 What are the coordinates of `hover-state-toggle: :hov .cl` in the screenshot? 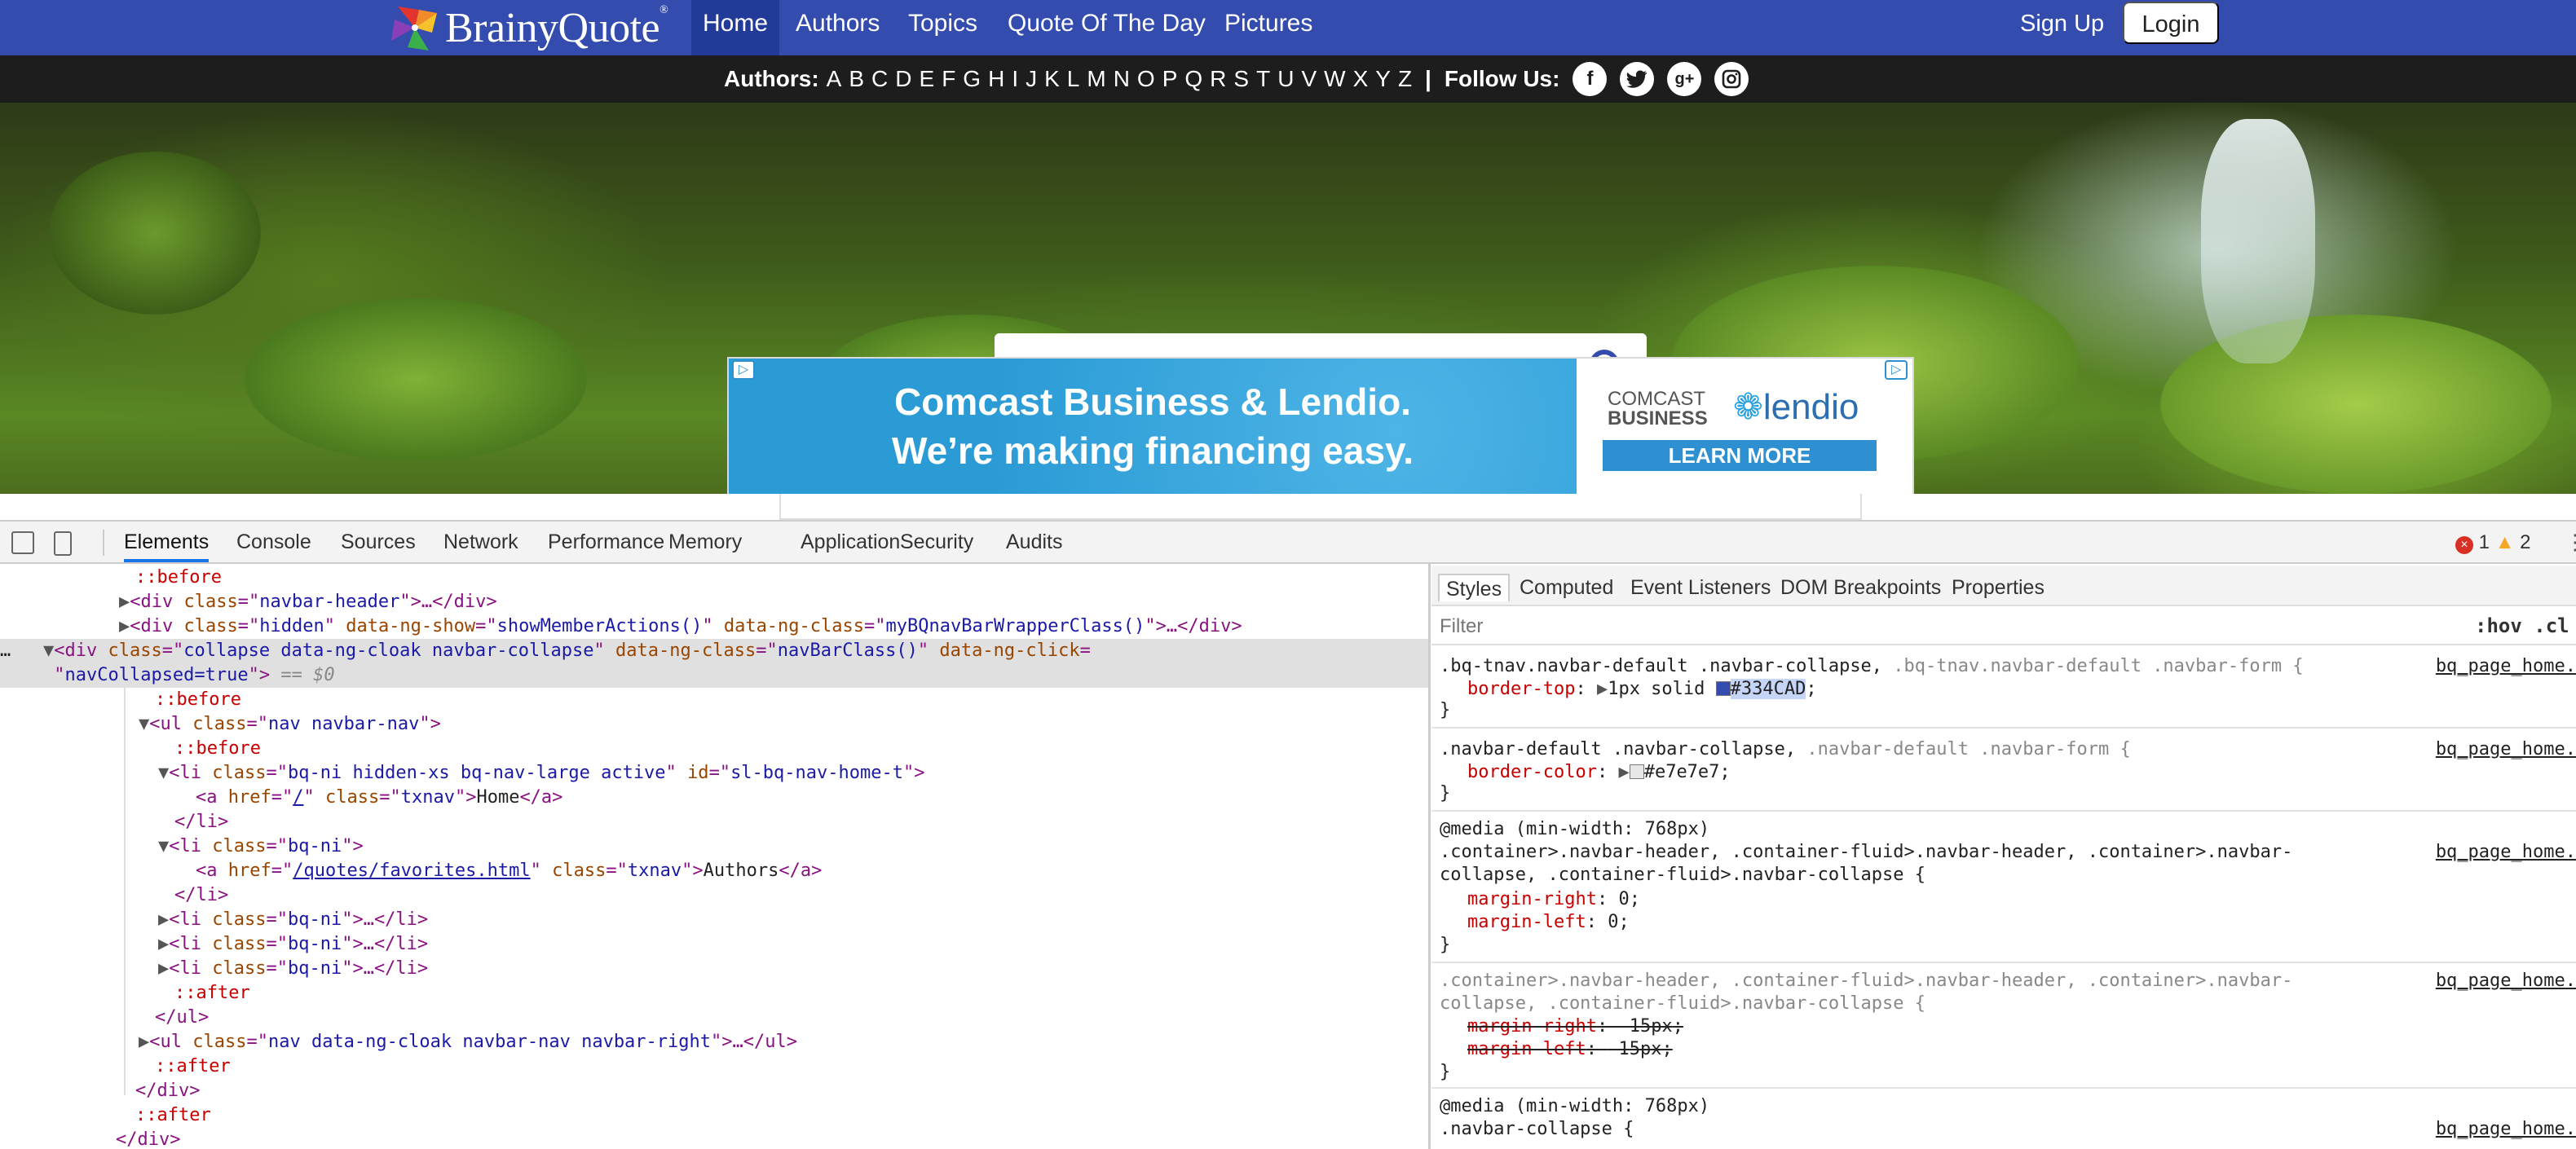 It's located at (2522, 625).